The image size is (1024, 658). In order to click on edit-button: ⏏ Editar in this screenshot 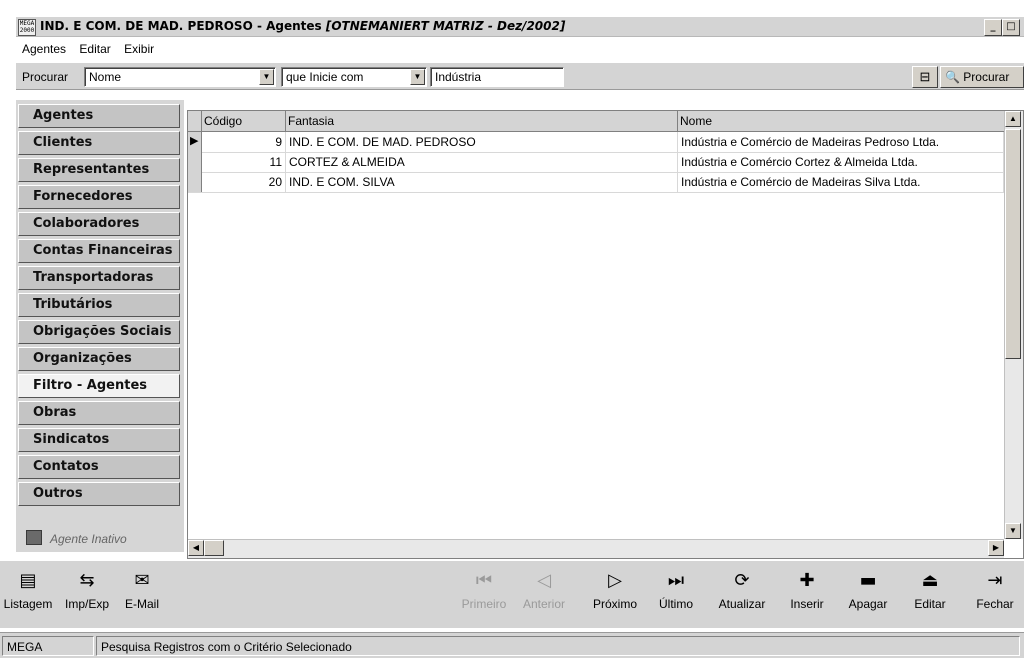, I will do `click(930, 589)`.